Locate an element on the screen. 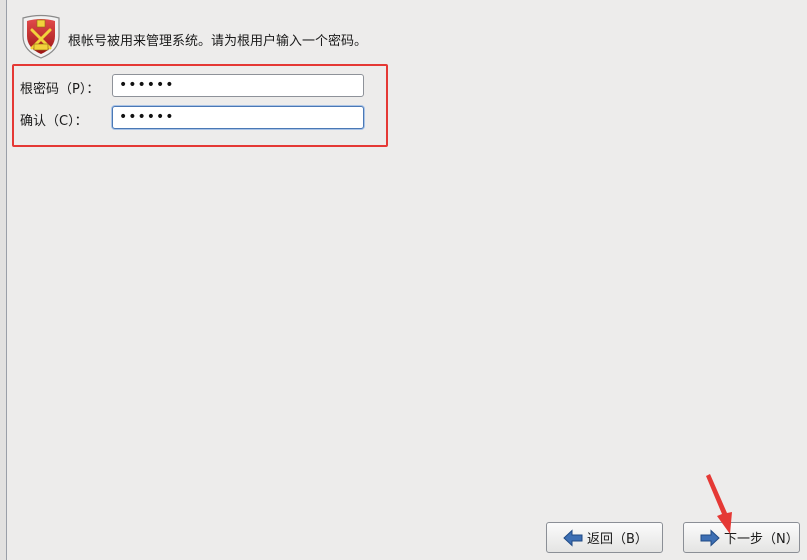  arrow-right-icon is located at coordinates (710, 537).